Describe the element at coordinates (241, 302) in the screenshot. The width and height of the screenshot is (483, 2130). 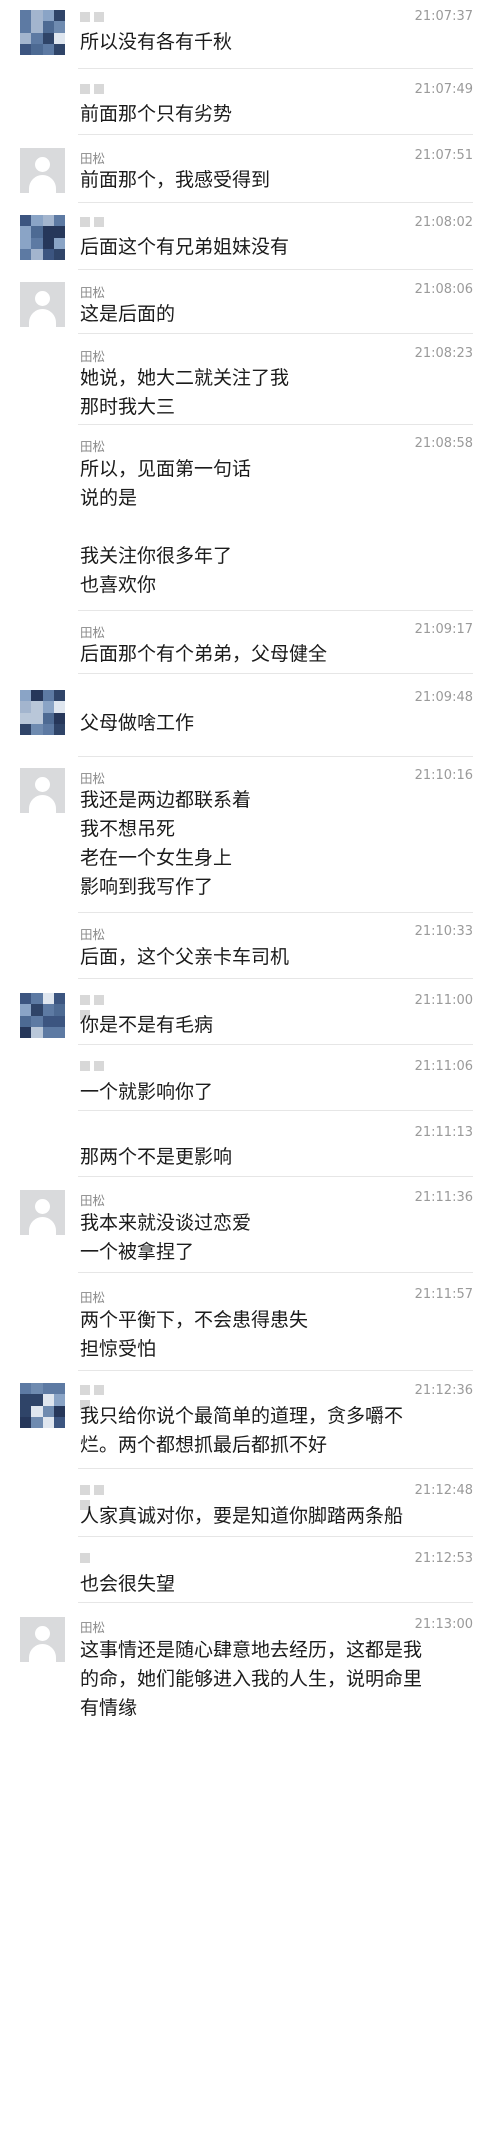
I see `chat-message: 田松 21:08:06 这是后面的` at that location.